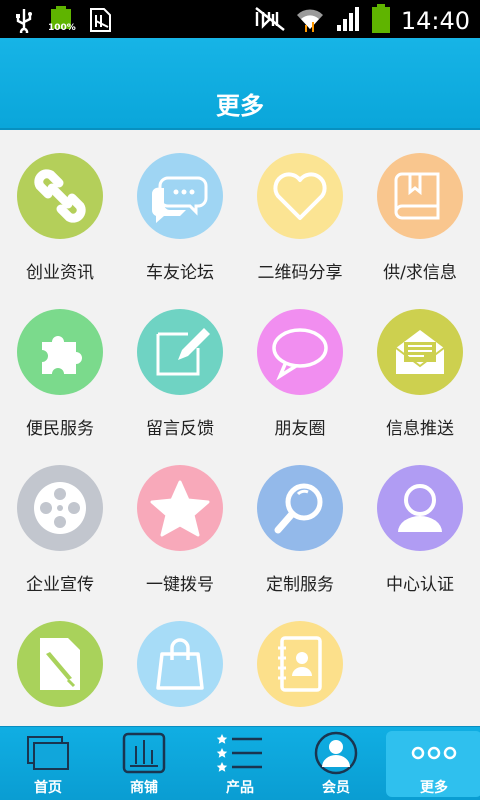 This screenshot has width=480, height=800. What do you see at coordinates (62, 355) in the screenshot?
I see `puzzle-icon` at bounding box center [62, 355].